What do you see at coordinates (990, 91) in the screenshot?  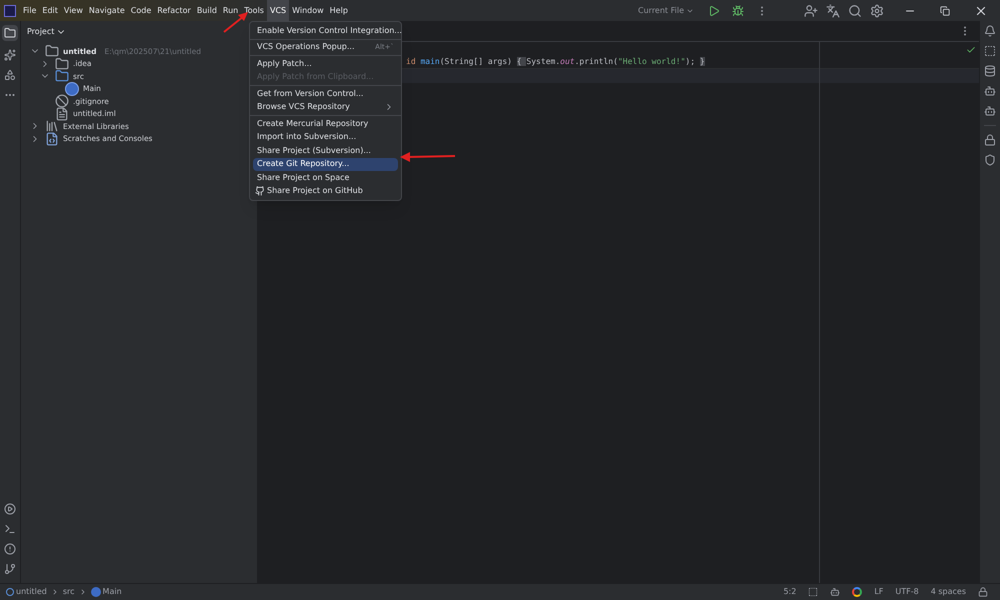 I see `robot-icon` at bounding box center [990, 91].